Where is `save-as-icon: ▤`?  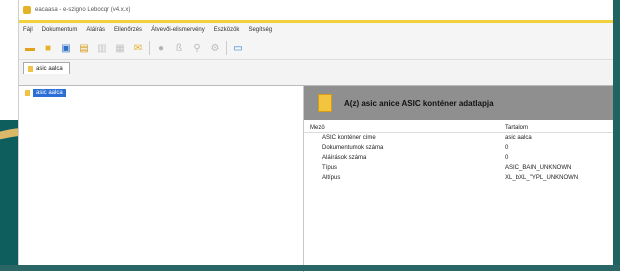
save-as-icon: ▤ is located at coordinates (84, 48).